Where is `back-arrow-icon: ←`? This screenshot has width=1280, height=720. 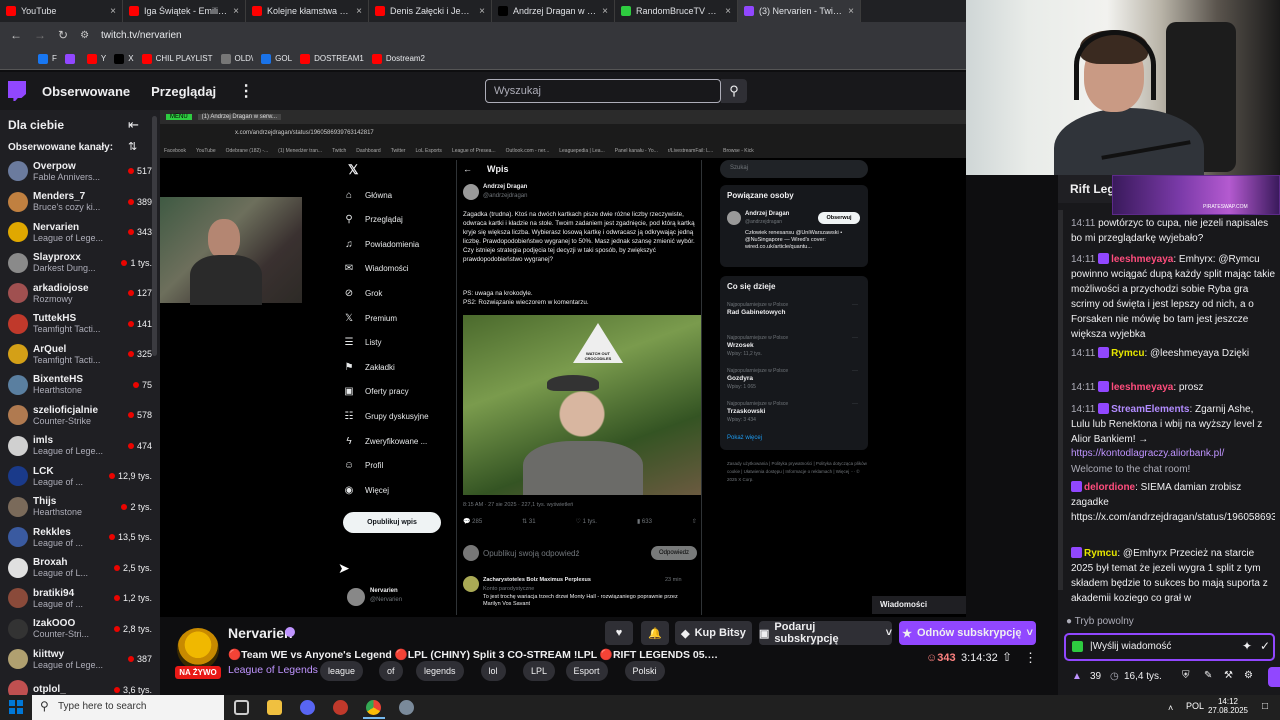
back-arrow-icon: ← is located at coordinates (467, 169).